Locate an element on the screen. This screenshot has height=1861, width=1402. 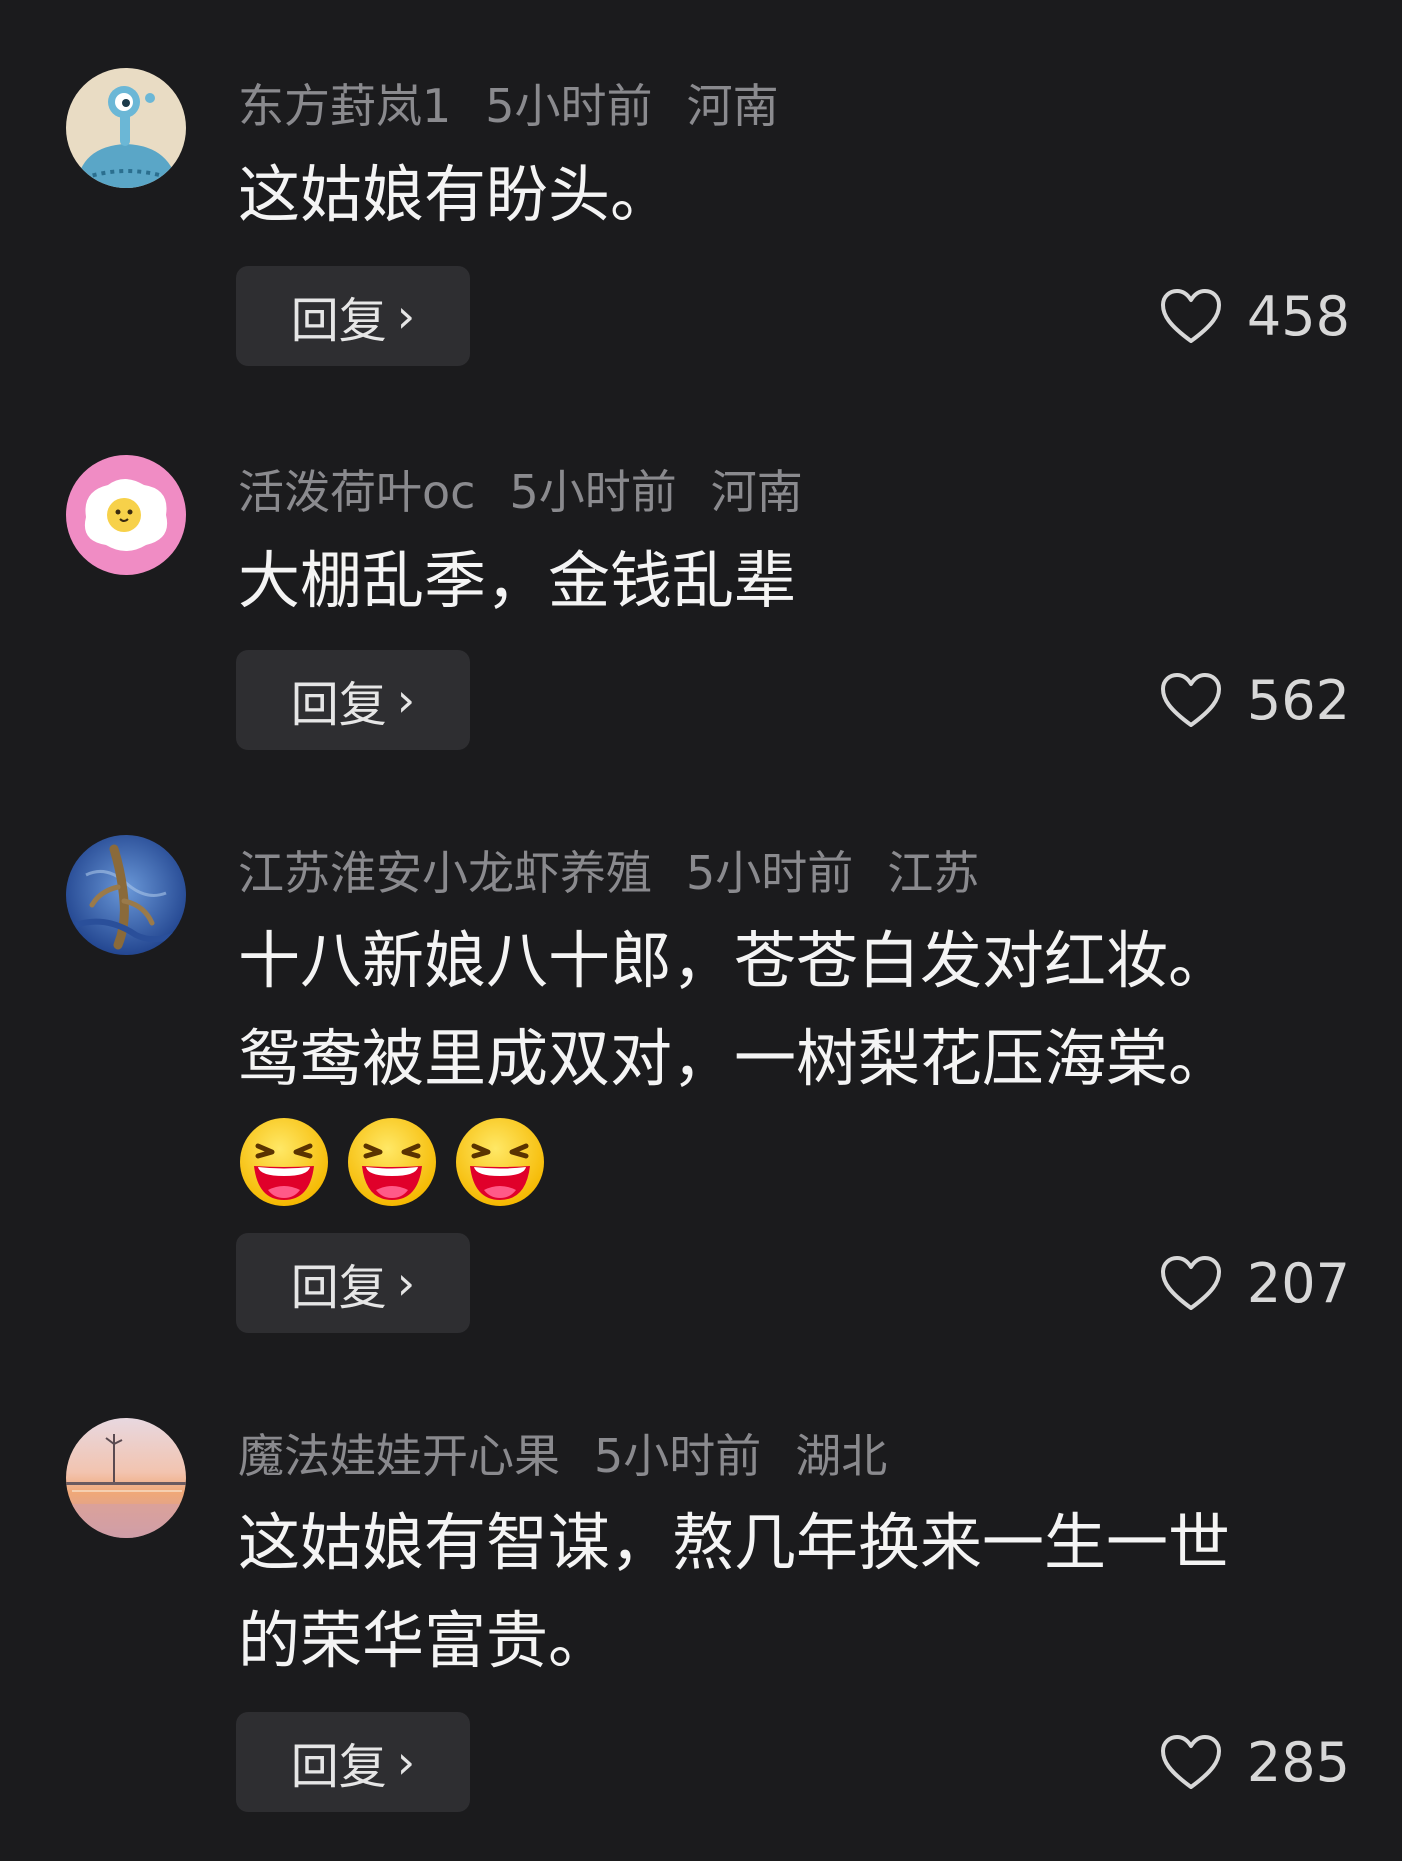
like-count: 285 is located at coordinates (1298, 1762).